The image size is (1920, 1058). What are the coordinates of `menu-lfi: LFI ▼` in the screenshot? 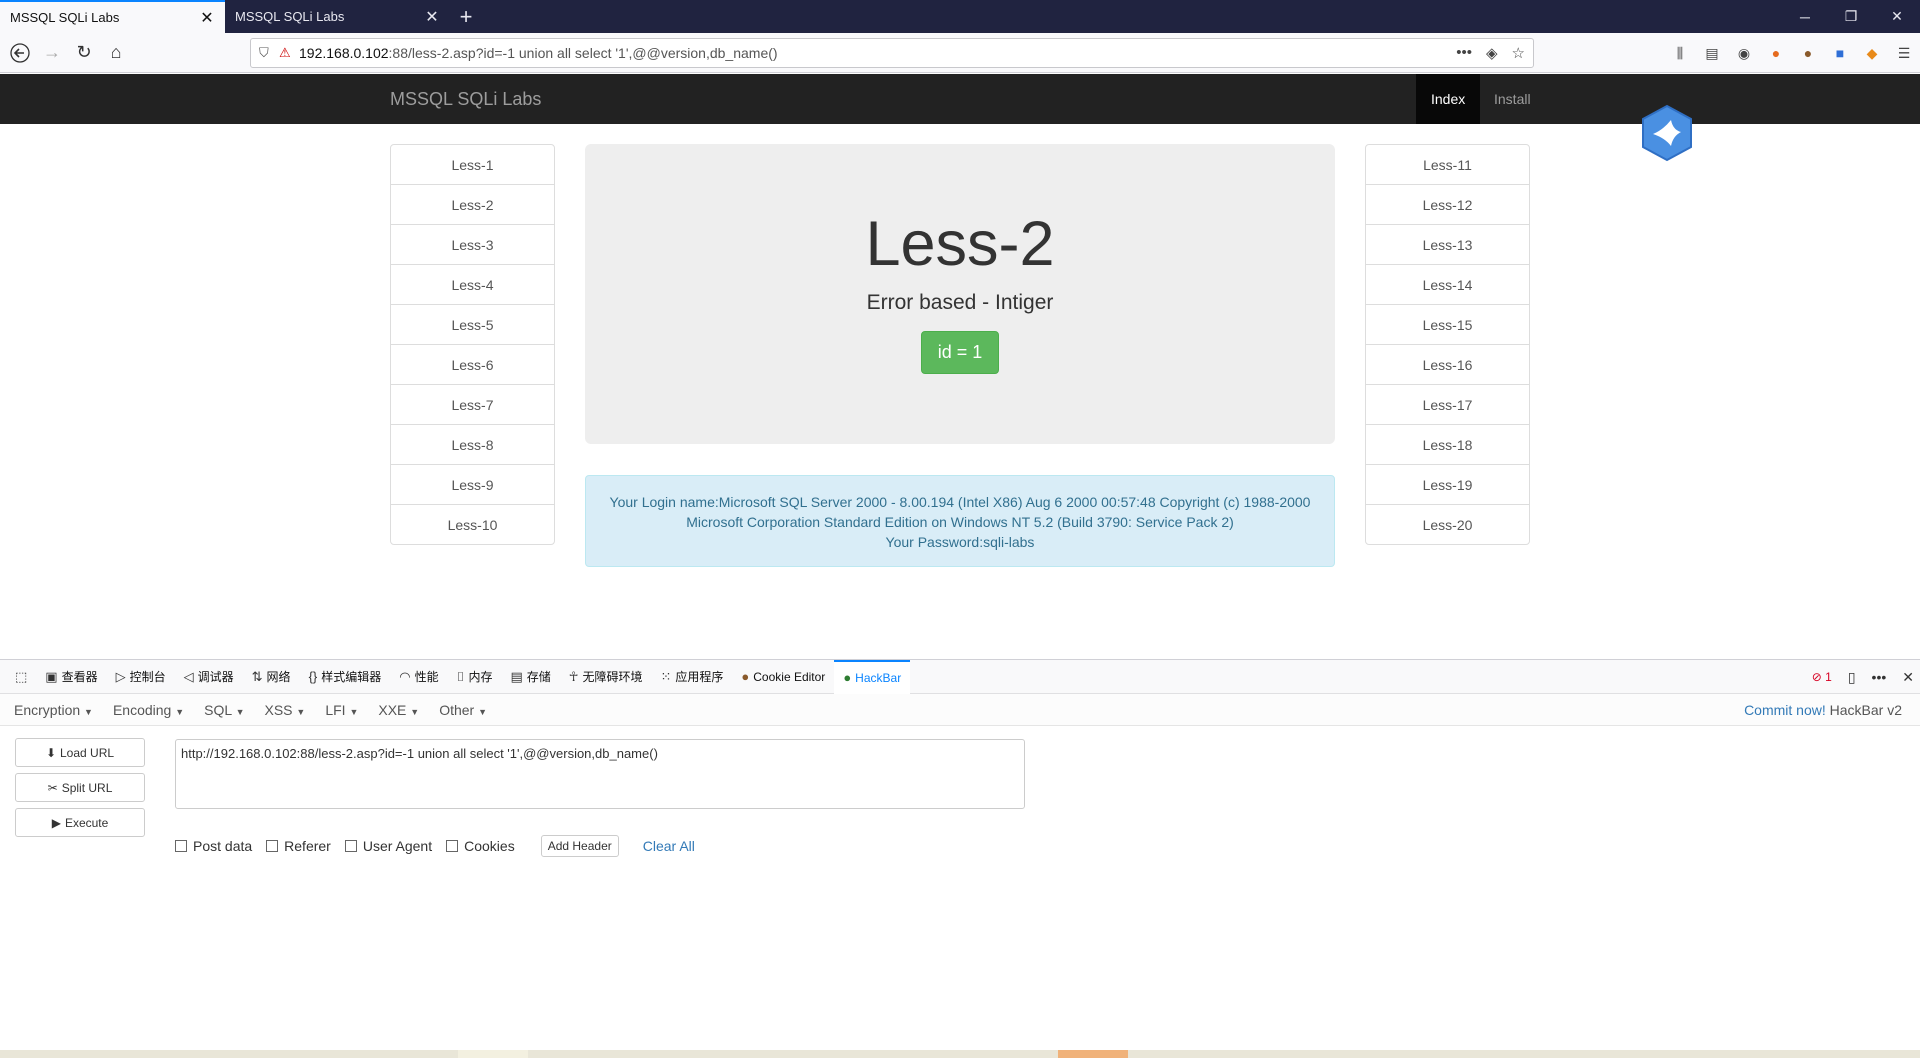 It's located at (341, 710).